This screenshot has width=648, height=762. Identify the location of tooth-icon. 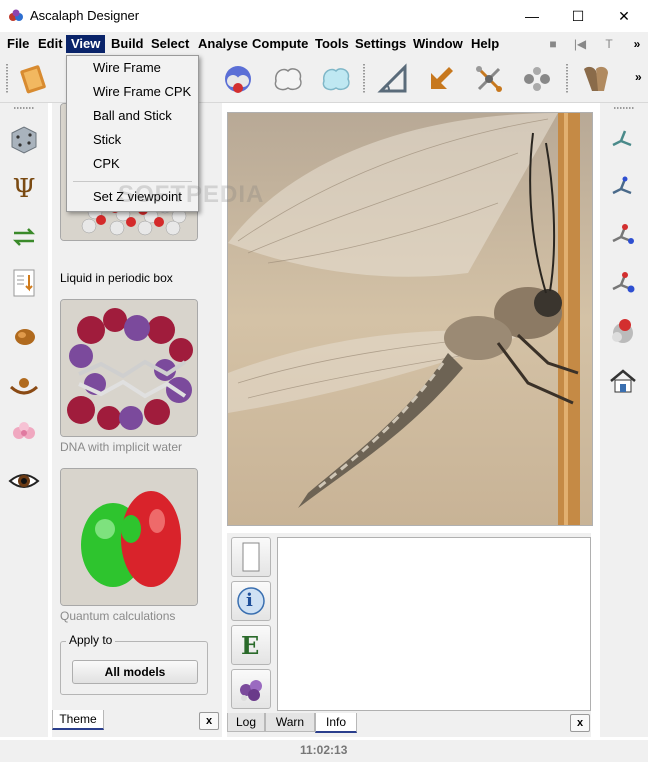
(596, 79).